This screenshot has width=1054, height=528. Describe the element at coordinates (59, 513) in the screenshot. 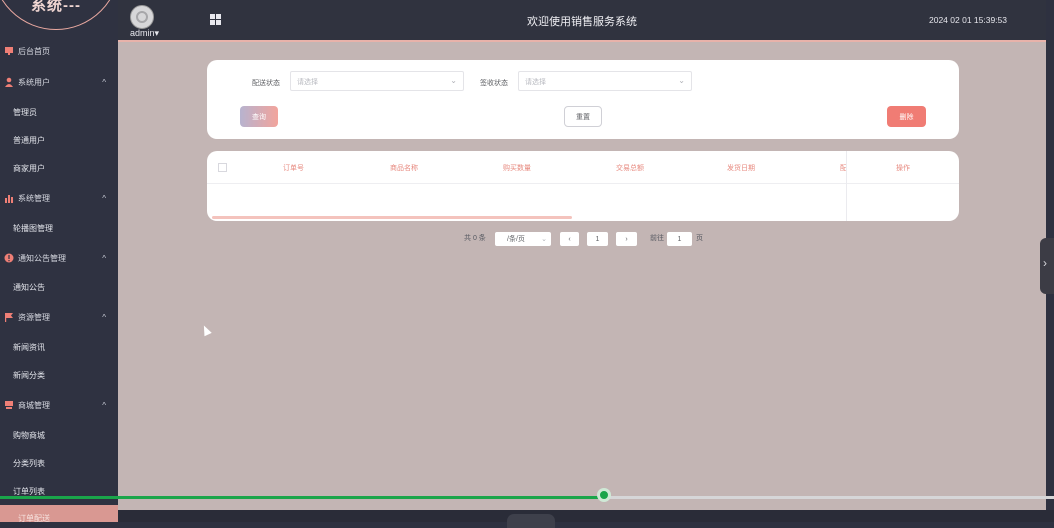

I see `sidebar-item-order-delivery: 订单配送` at that location.